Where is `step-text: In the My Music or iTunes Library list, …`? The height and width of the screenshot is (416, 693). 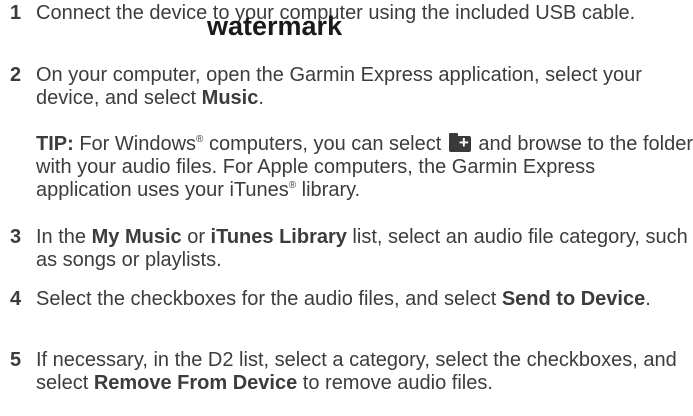 step-text: In the My Music or iTunes Library list, … is located at coordinates (362, 248).